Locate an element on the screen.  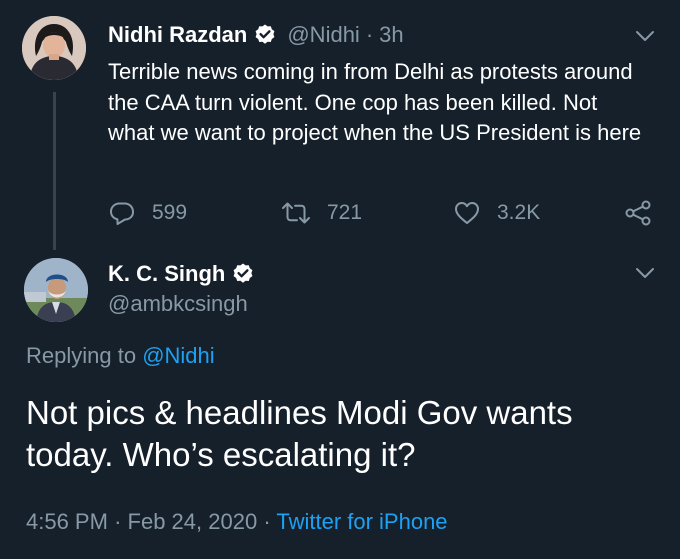
reply-button: 599 is located at coordinates (147, 213).